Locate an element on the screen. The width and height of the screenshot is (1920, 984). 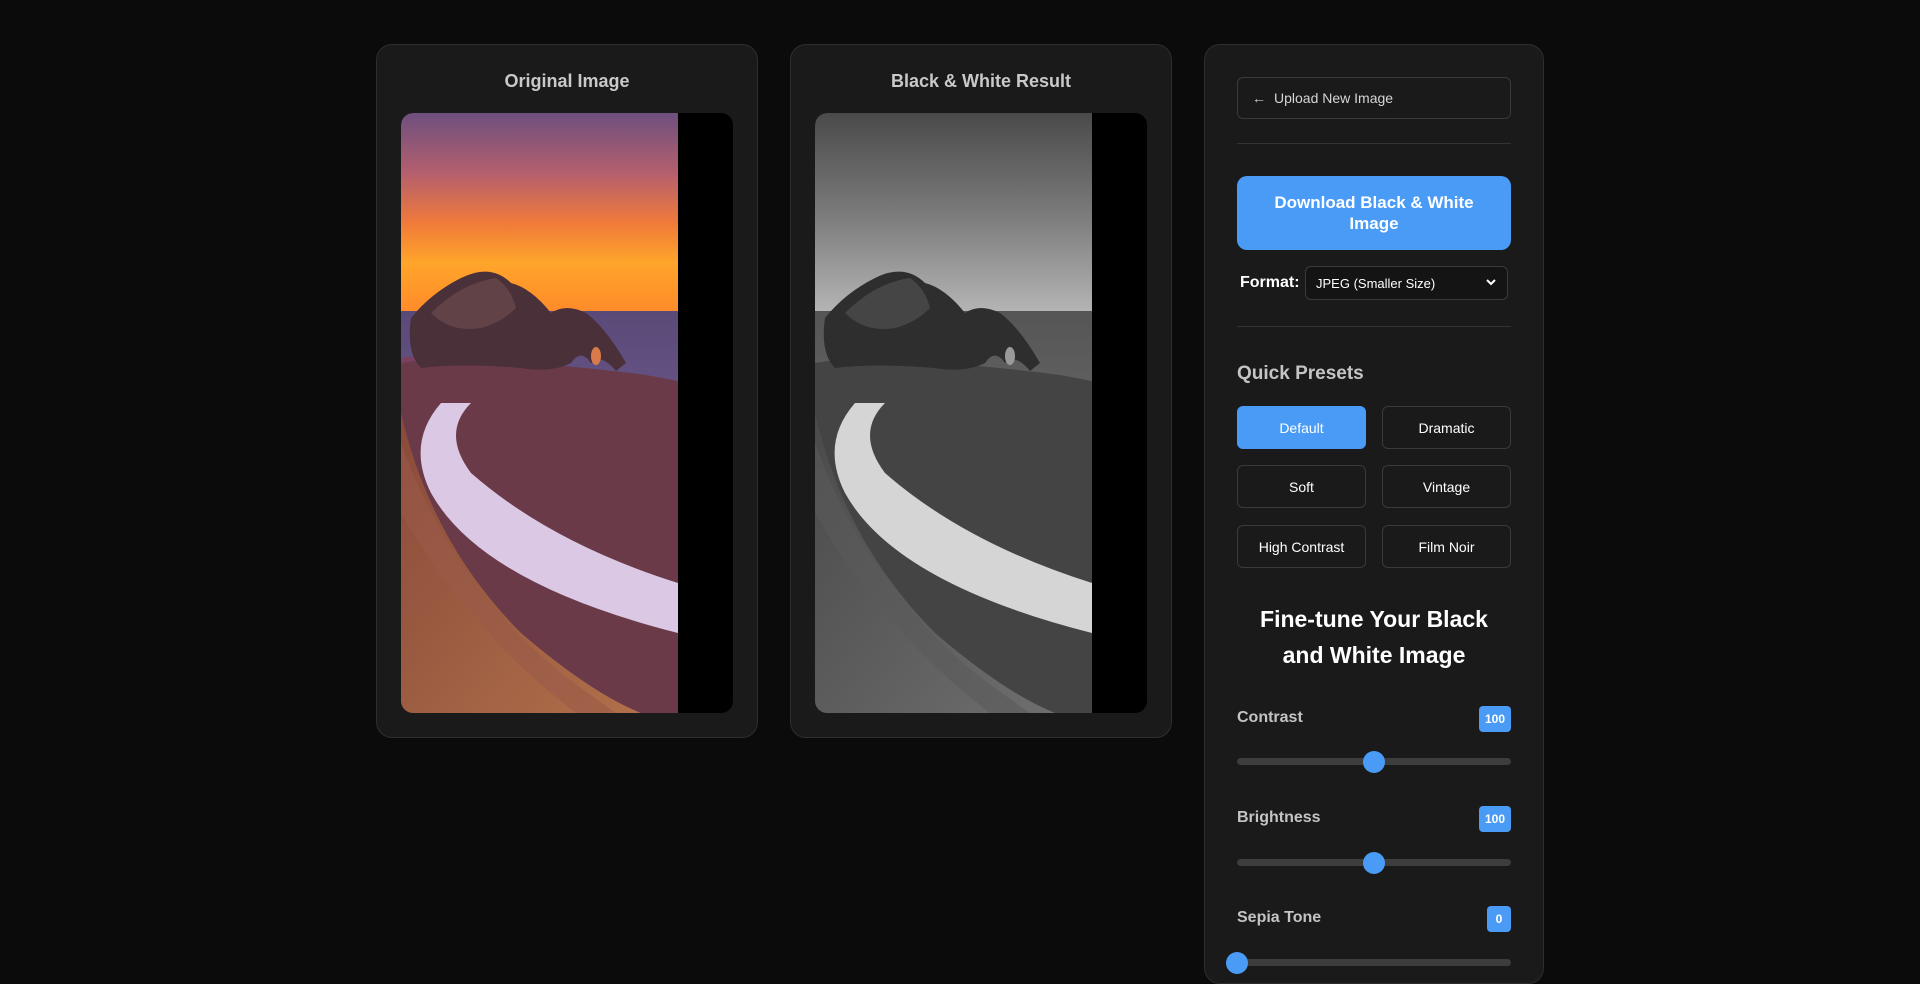
format-select: JPEG (Smaller Size) is located at coordinates (1406, 283).